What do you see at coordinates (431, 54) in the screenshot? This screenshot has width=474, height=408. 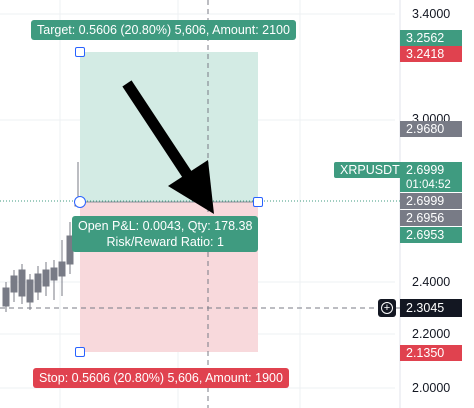 I see `price-tag-high: 3.2418` at bounding box center [431, 54].